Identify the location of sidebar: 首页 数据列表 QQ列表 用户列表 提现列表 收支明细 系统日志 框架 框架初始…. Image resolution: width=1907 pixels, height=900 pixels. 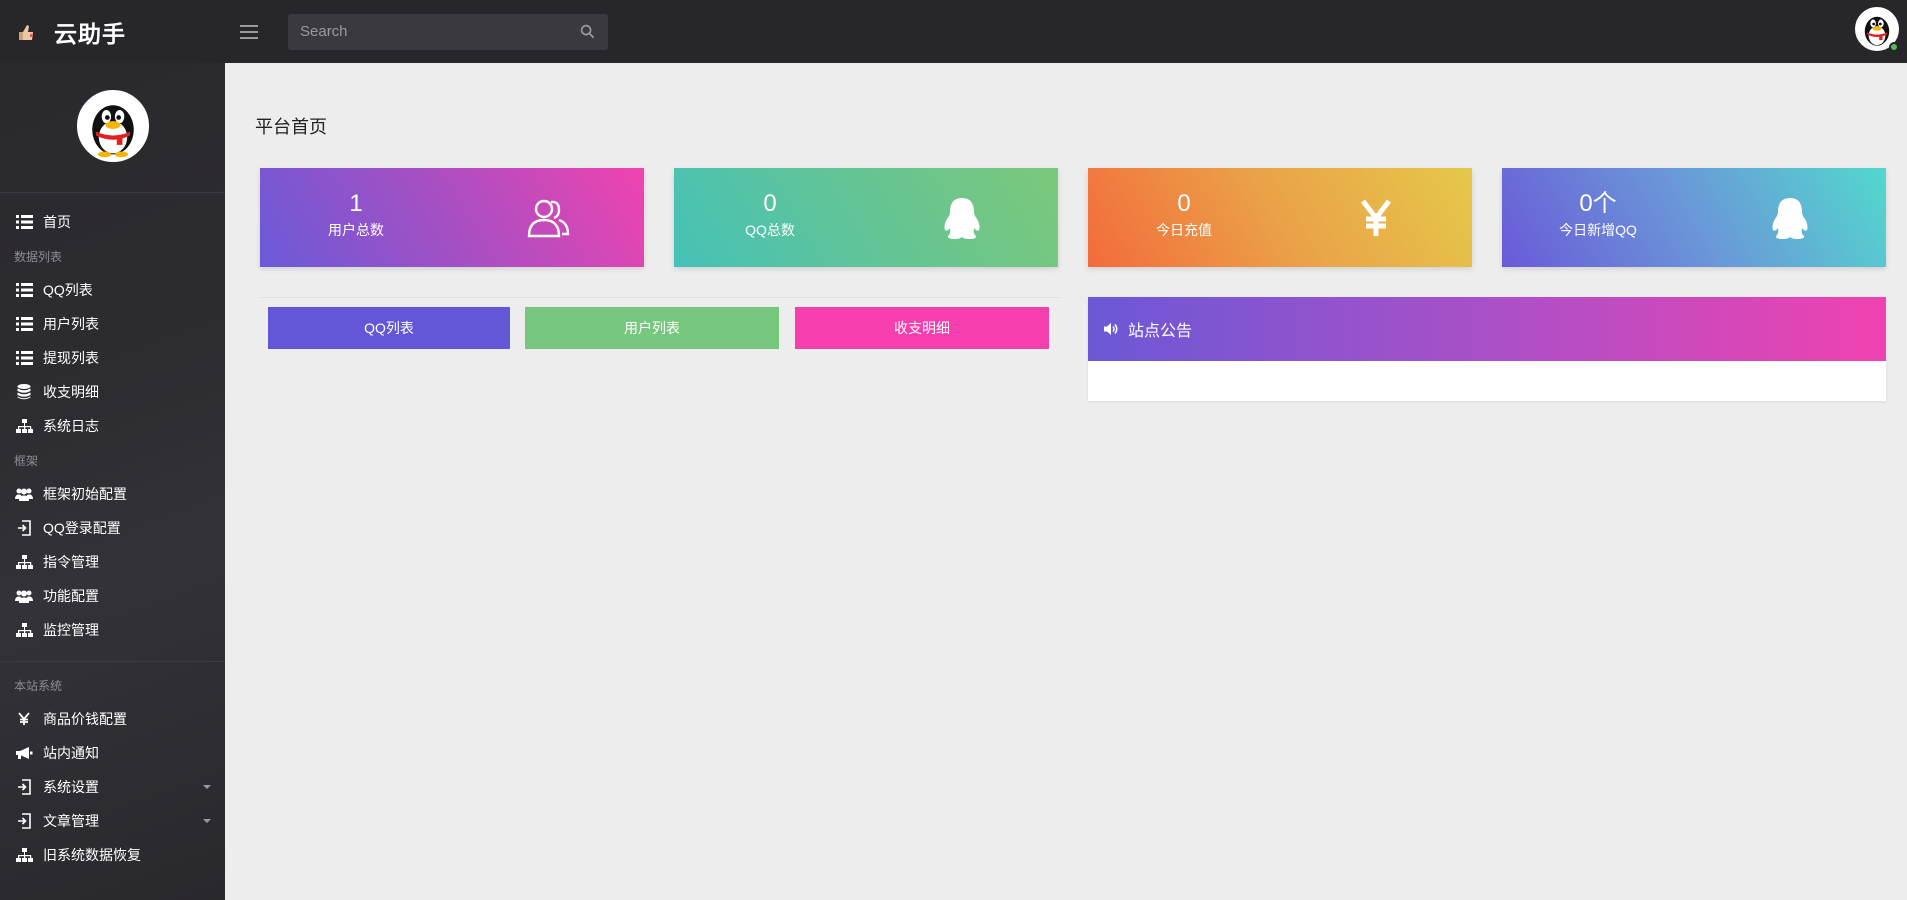
(112, 481).